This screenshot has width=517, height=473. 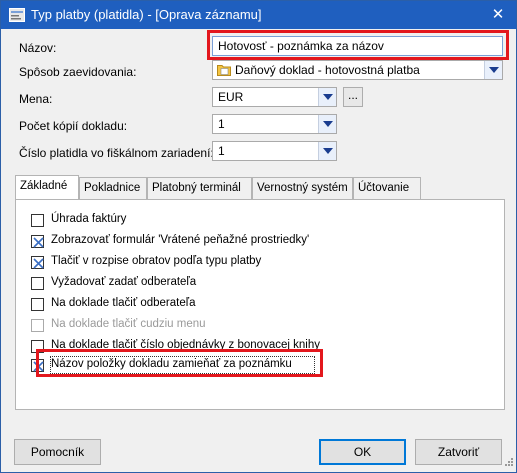 What do you see at coordinates (274, 151) in the screenshot?
I see `cislo-platidla-select: 1` at bounding box center [274, 151].